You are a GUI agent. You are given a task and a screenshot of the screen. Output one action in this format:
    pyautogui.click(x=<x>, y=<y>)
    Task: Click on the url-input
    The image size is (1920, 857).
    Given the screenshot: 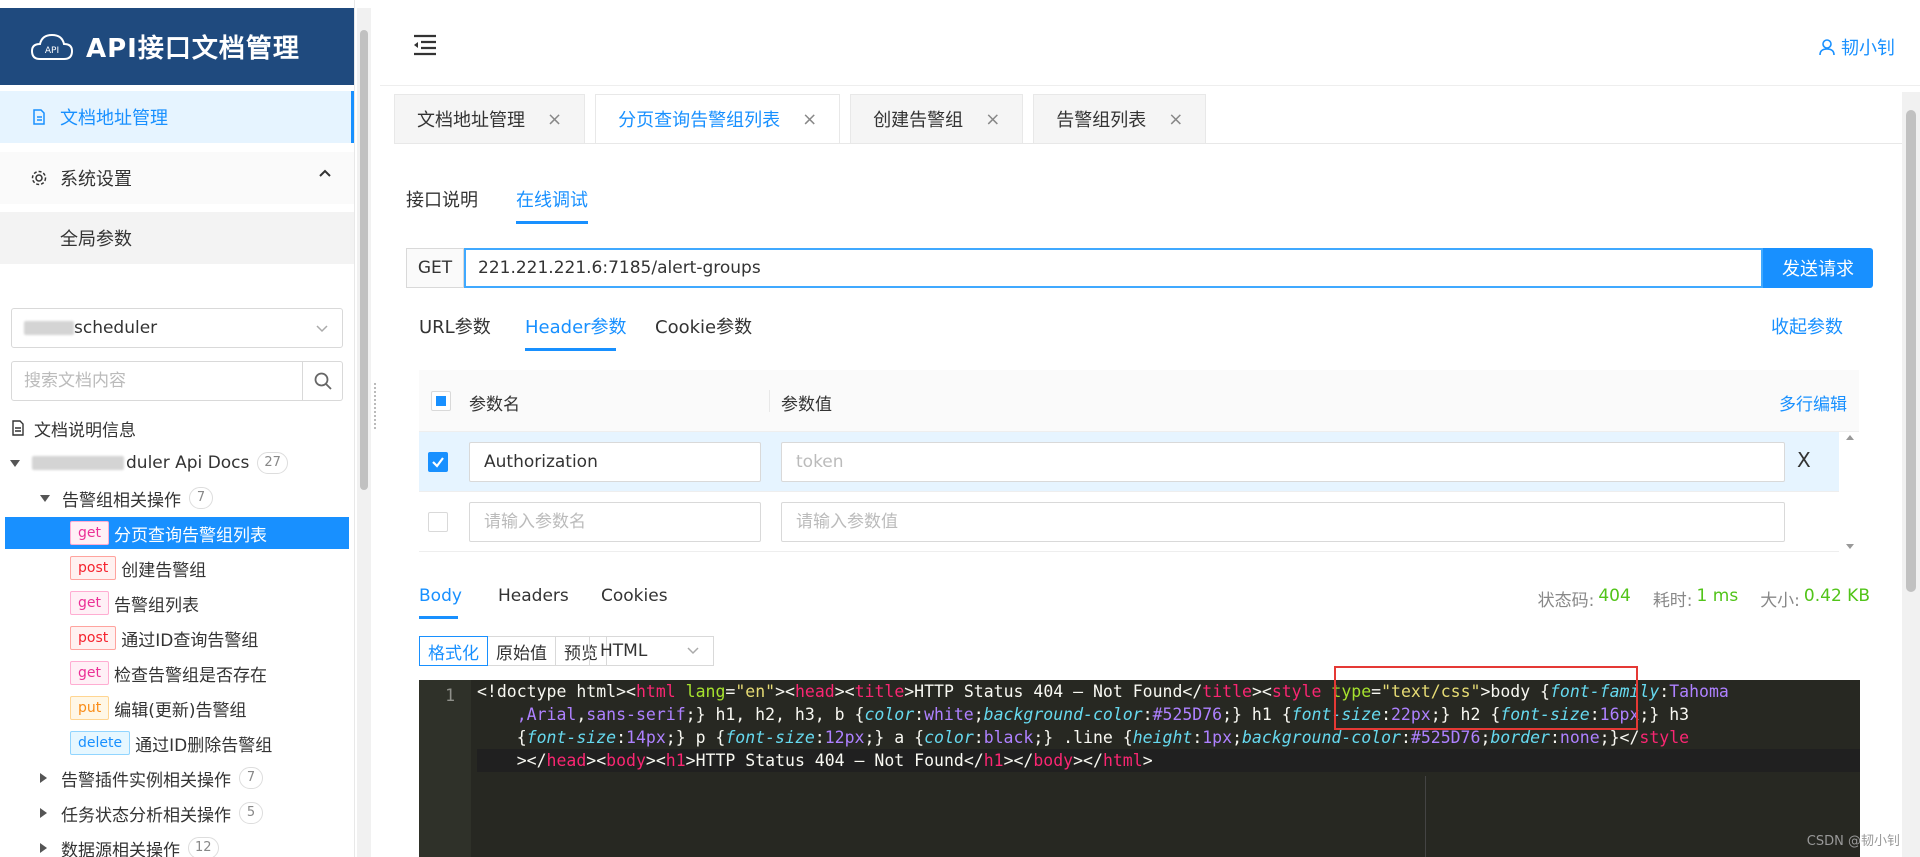 What is the action you would take?
    pyautogui.click(x=1113, y=268)
    